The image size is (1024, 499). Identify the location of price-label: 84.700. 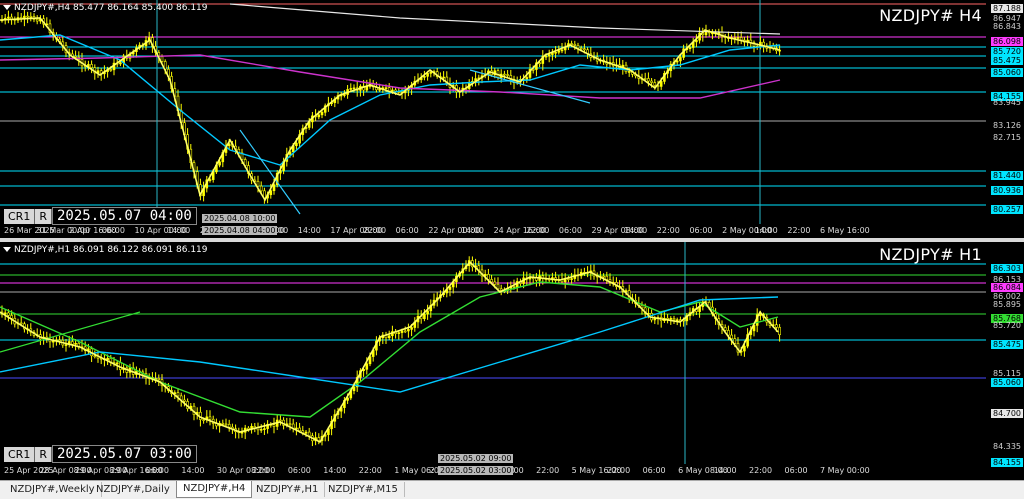
(1007, 413).